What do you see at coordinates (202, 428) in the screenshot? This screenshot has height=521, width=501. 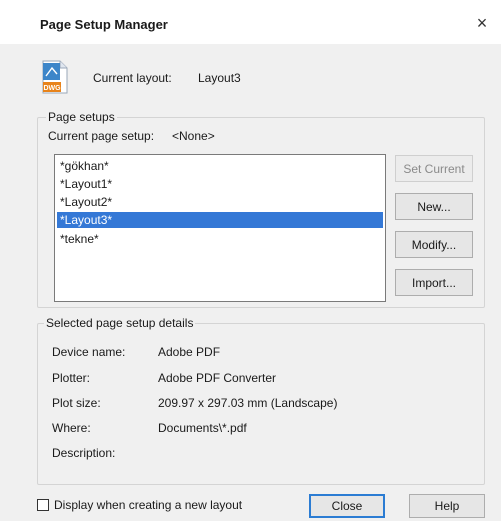 I see `where-value: Documents\*.pdf` at bounding box center [202, 428].